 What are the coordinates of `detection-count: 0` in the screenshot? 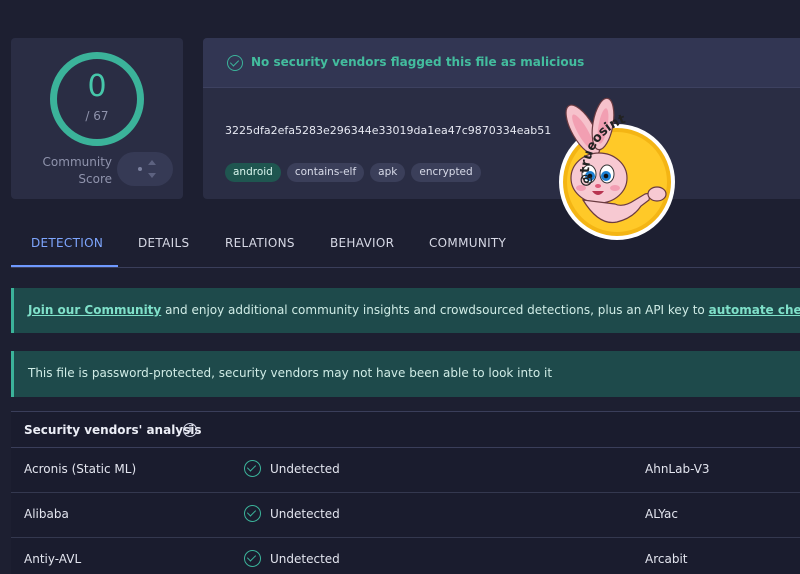 It's located at (97, 86).